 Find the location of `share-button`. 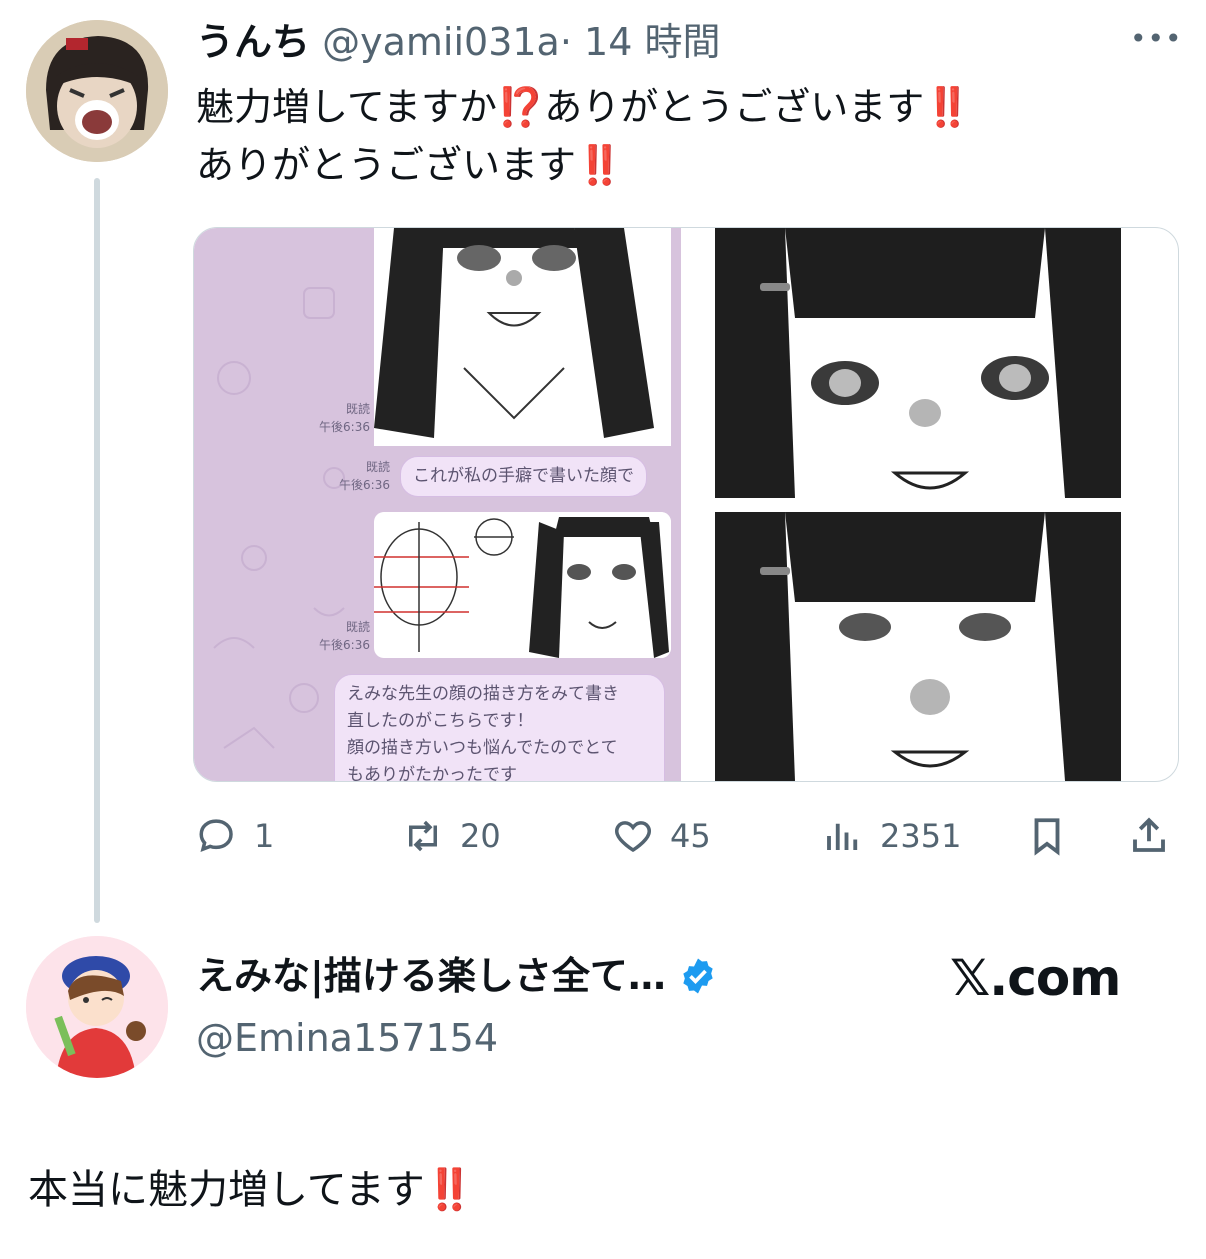

share-button is located at coordinates (1149, 836).